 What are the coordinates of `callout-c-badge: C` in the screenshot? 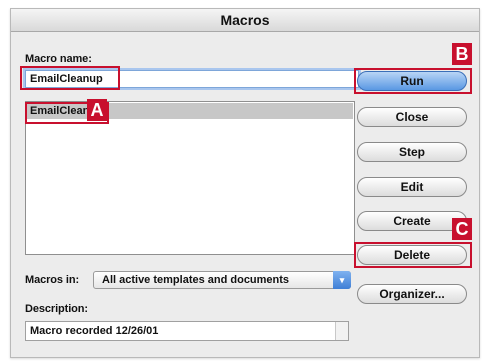 It's located at (462, 229).